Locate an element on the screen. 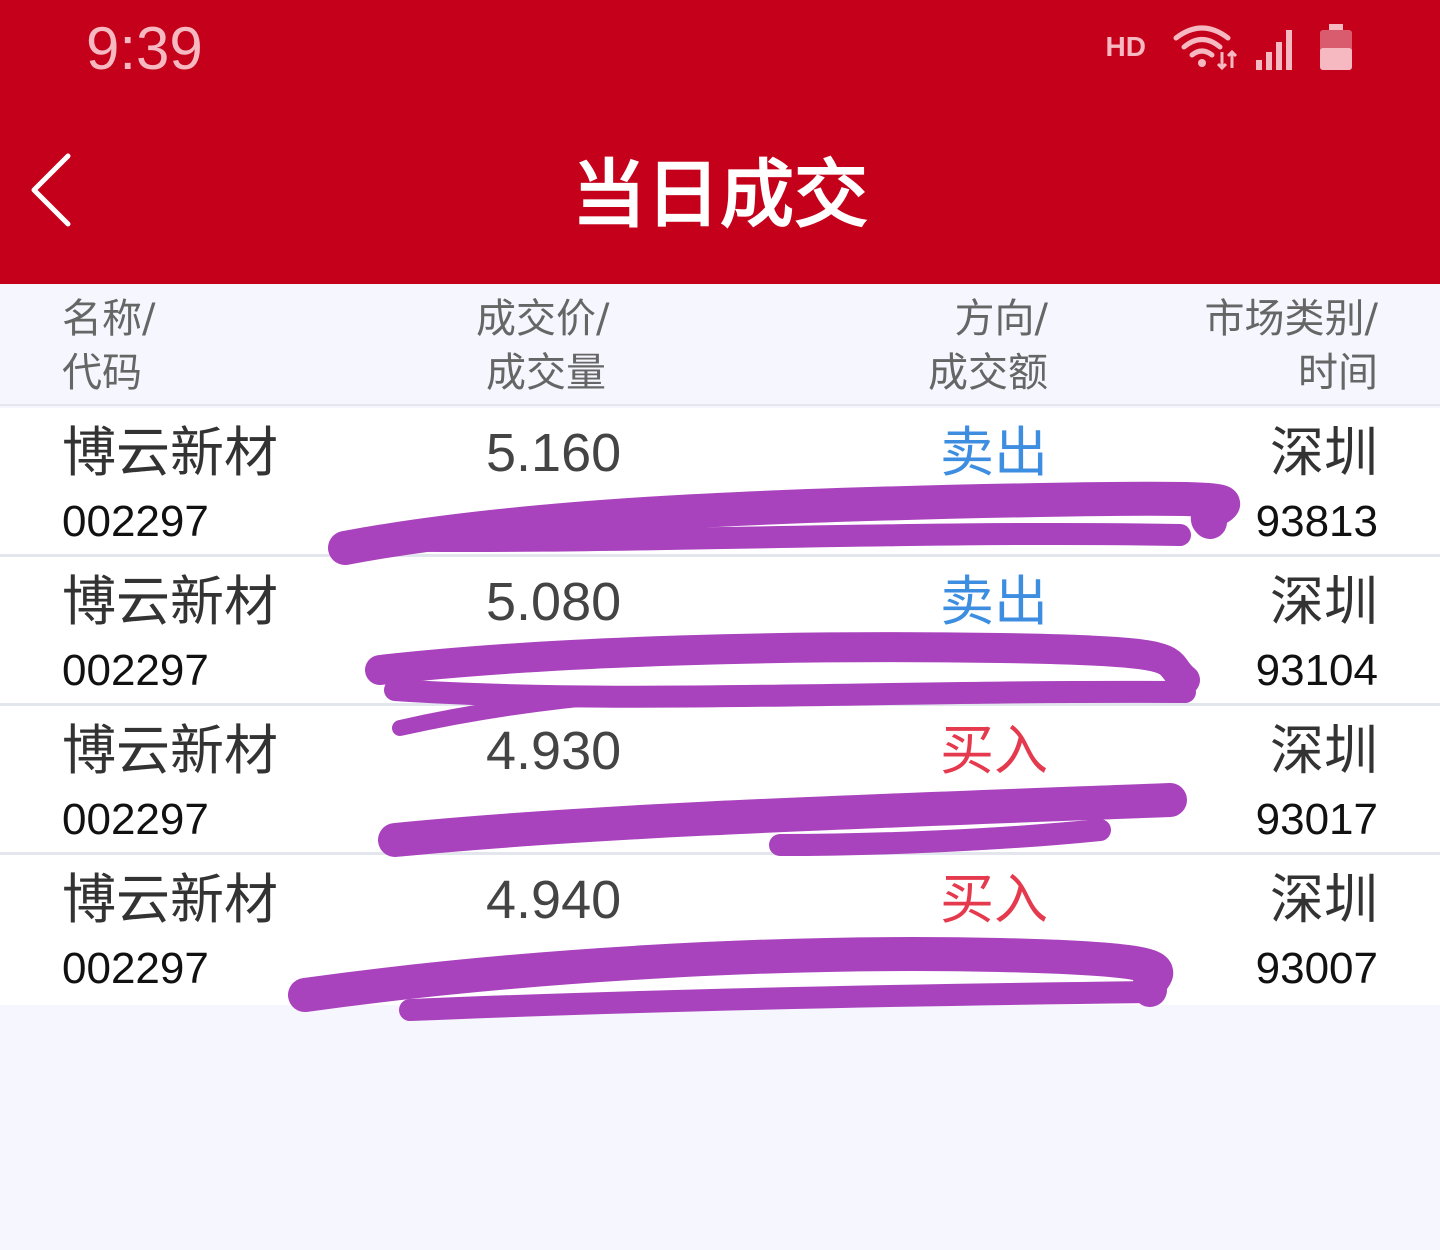  trade-time: 93104 is located at coordinates (1316, 670).